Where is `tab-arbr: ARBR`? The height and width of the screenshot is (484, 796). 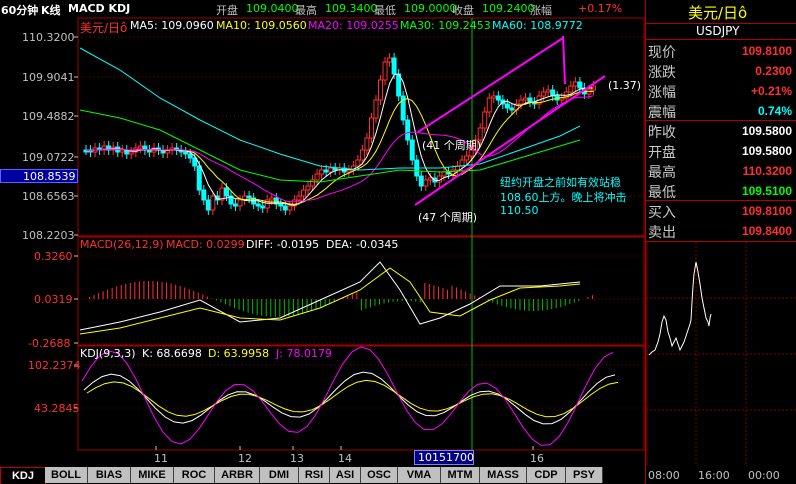 tab-arbr: ARBR is located at coordinates (237, 475).